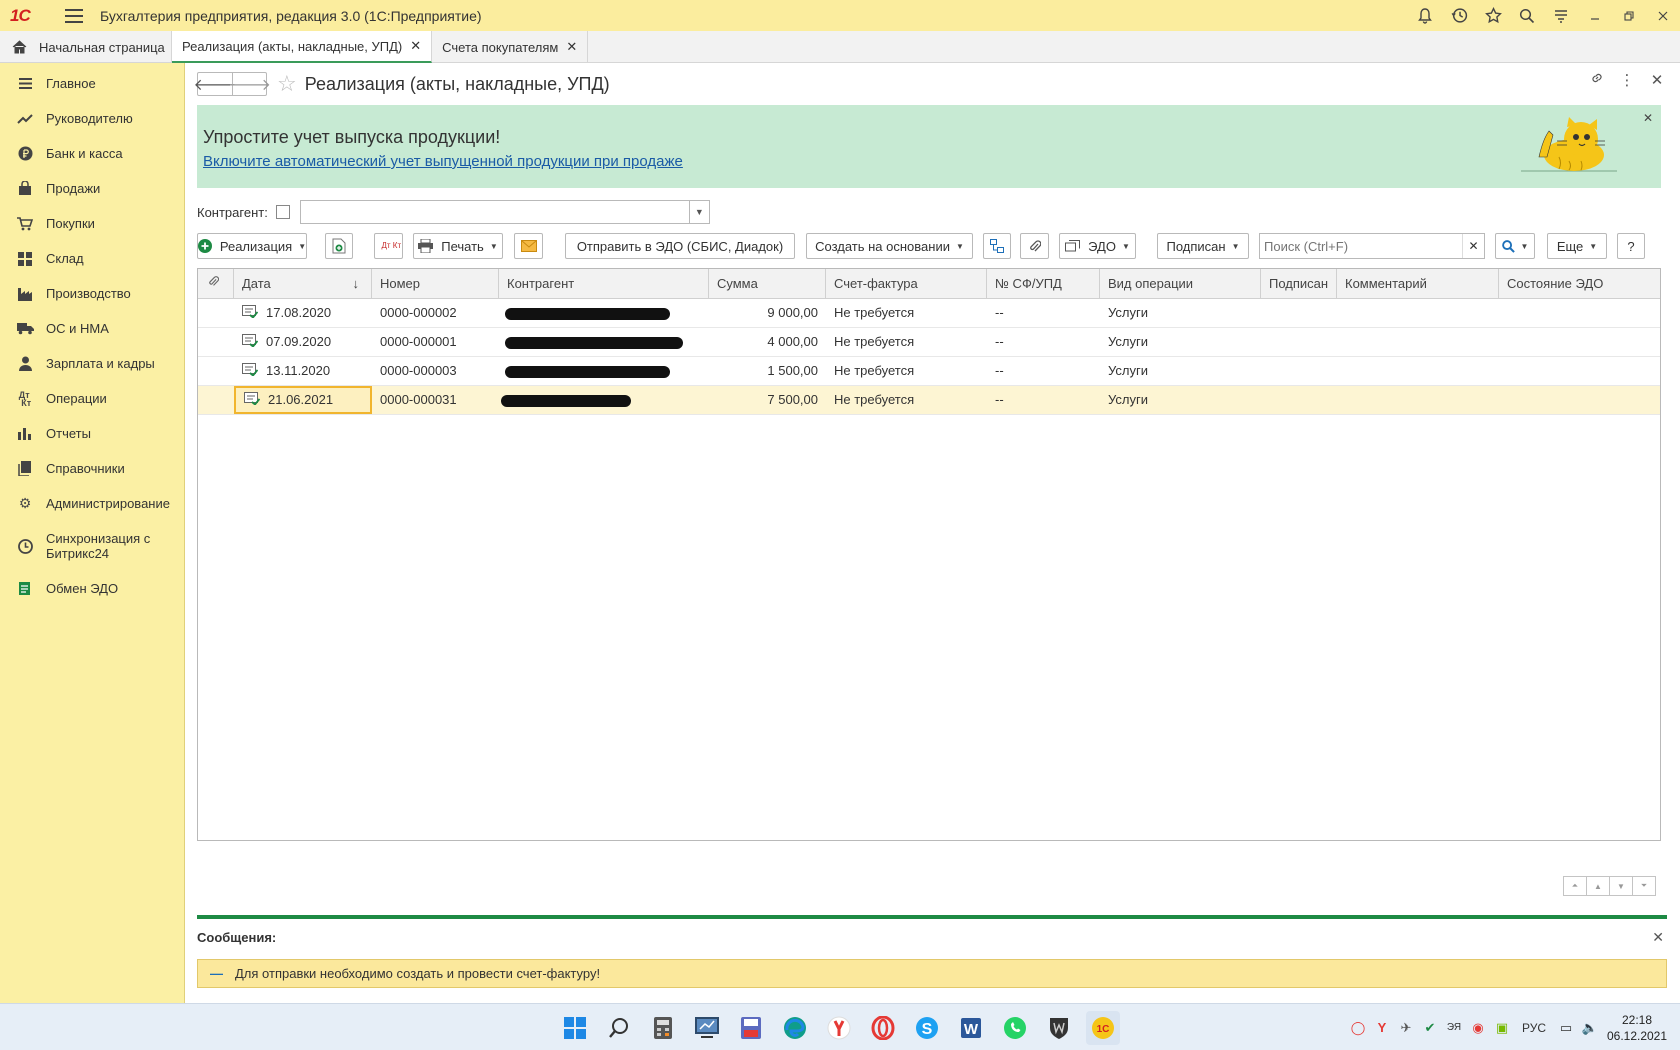 The width and height of the screenshot is (1680, 1050). What do you see at coordinates (1299, 284) in the screenshot?
I see `column-header-signed: Подписан` at bounding box center [1299, 284].